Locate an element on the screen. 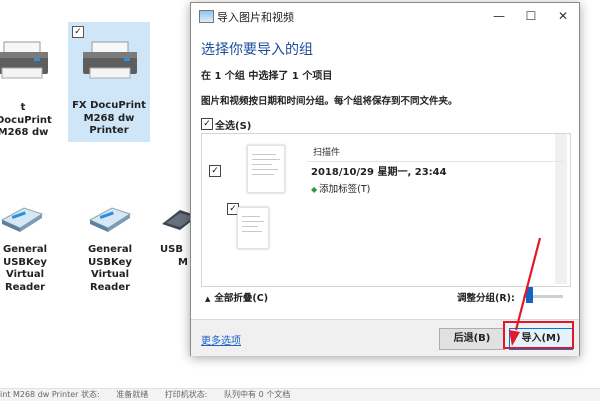  device-label-line: Printer is located at coordinates (109, 130).